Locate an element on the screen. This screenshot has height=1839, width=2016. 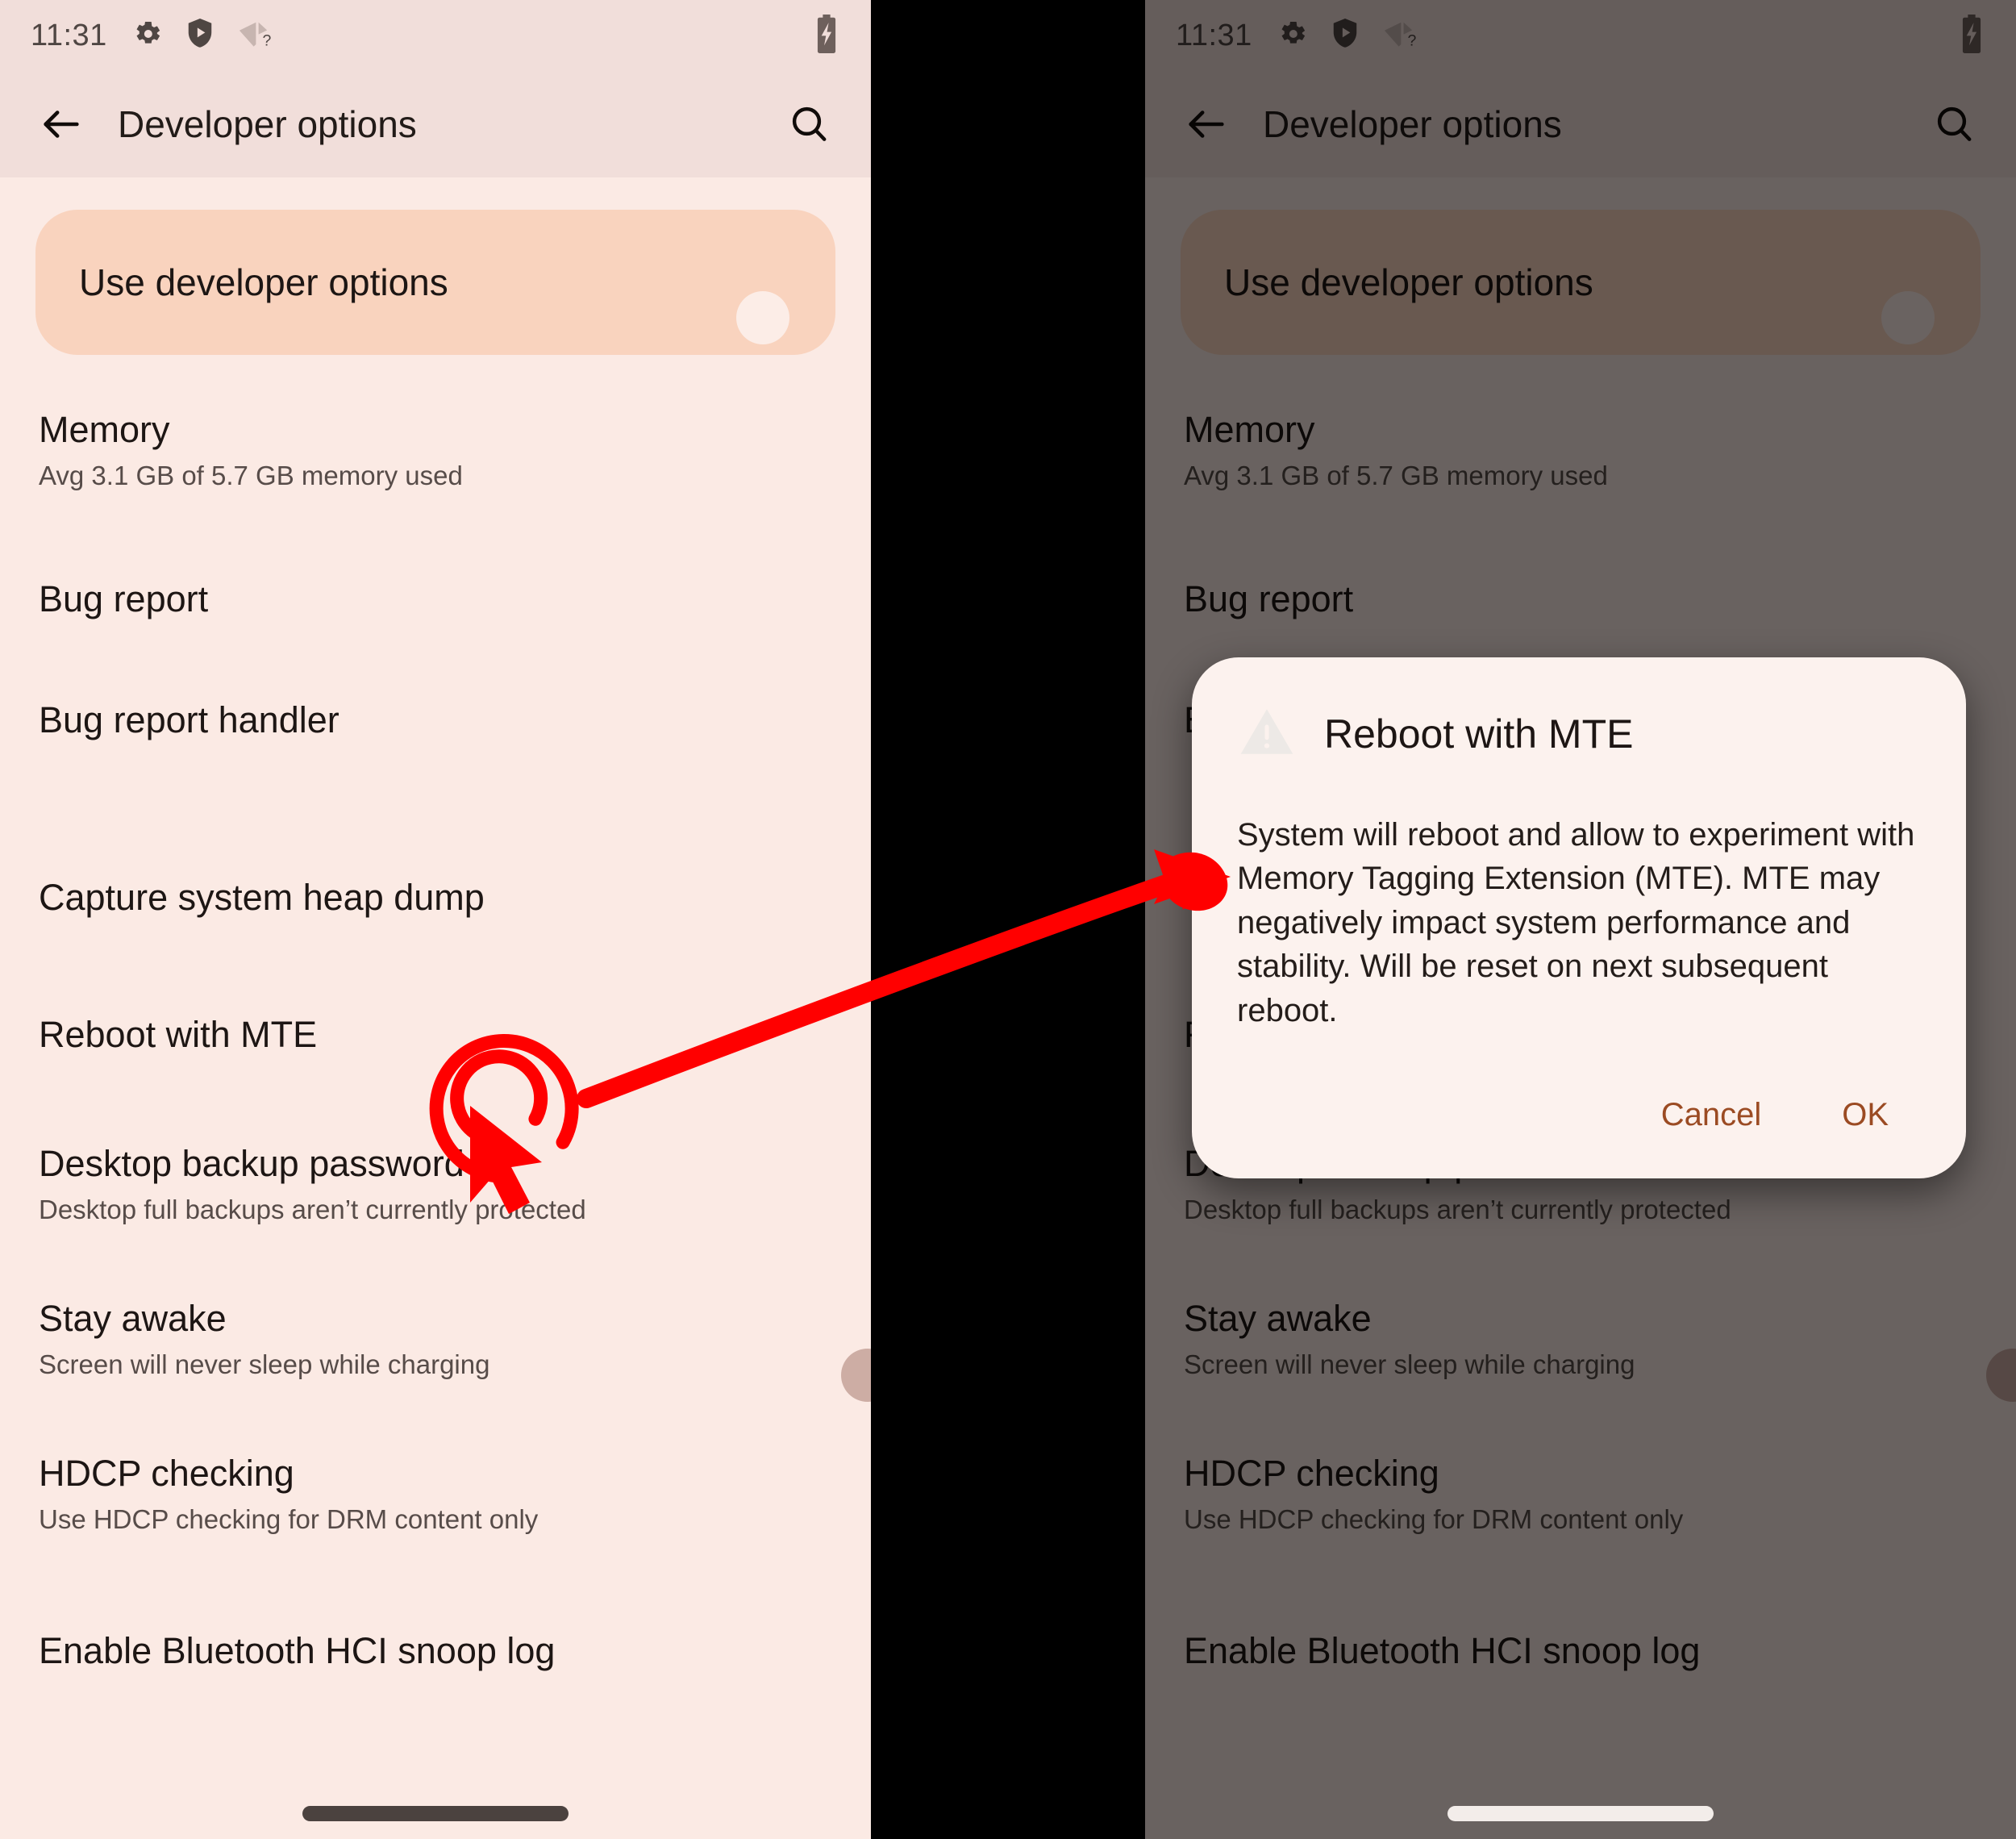
list-item: Capture system heap dump is located at coordinates (435, 897).